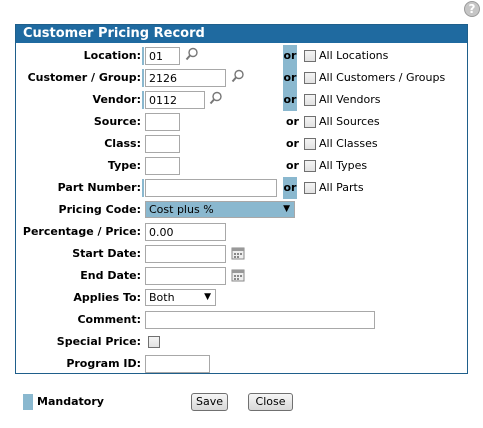  I want to click on percentage-price-row: Percentage / Price:, so click(241, 232).